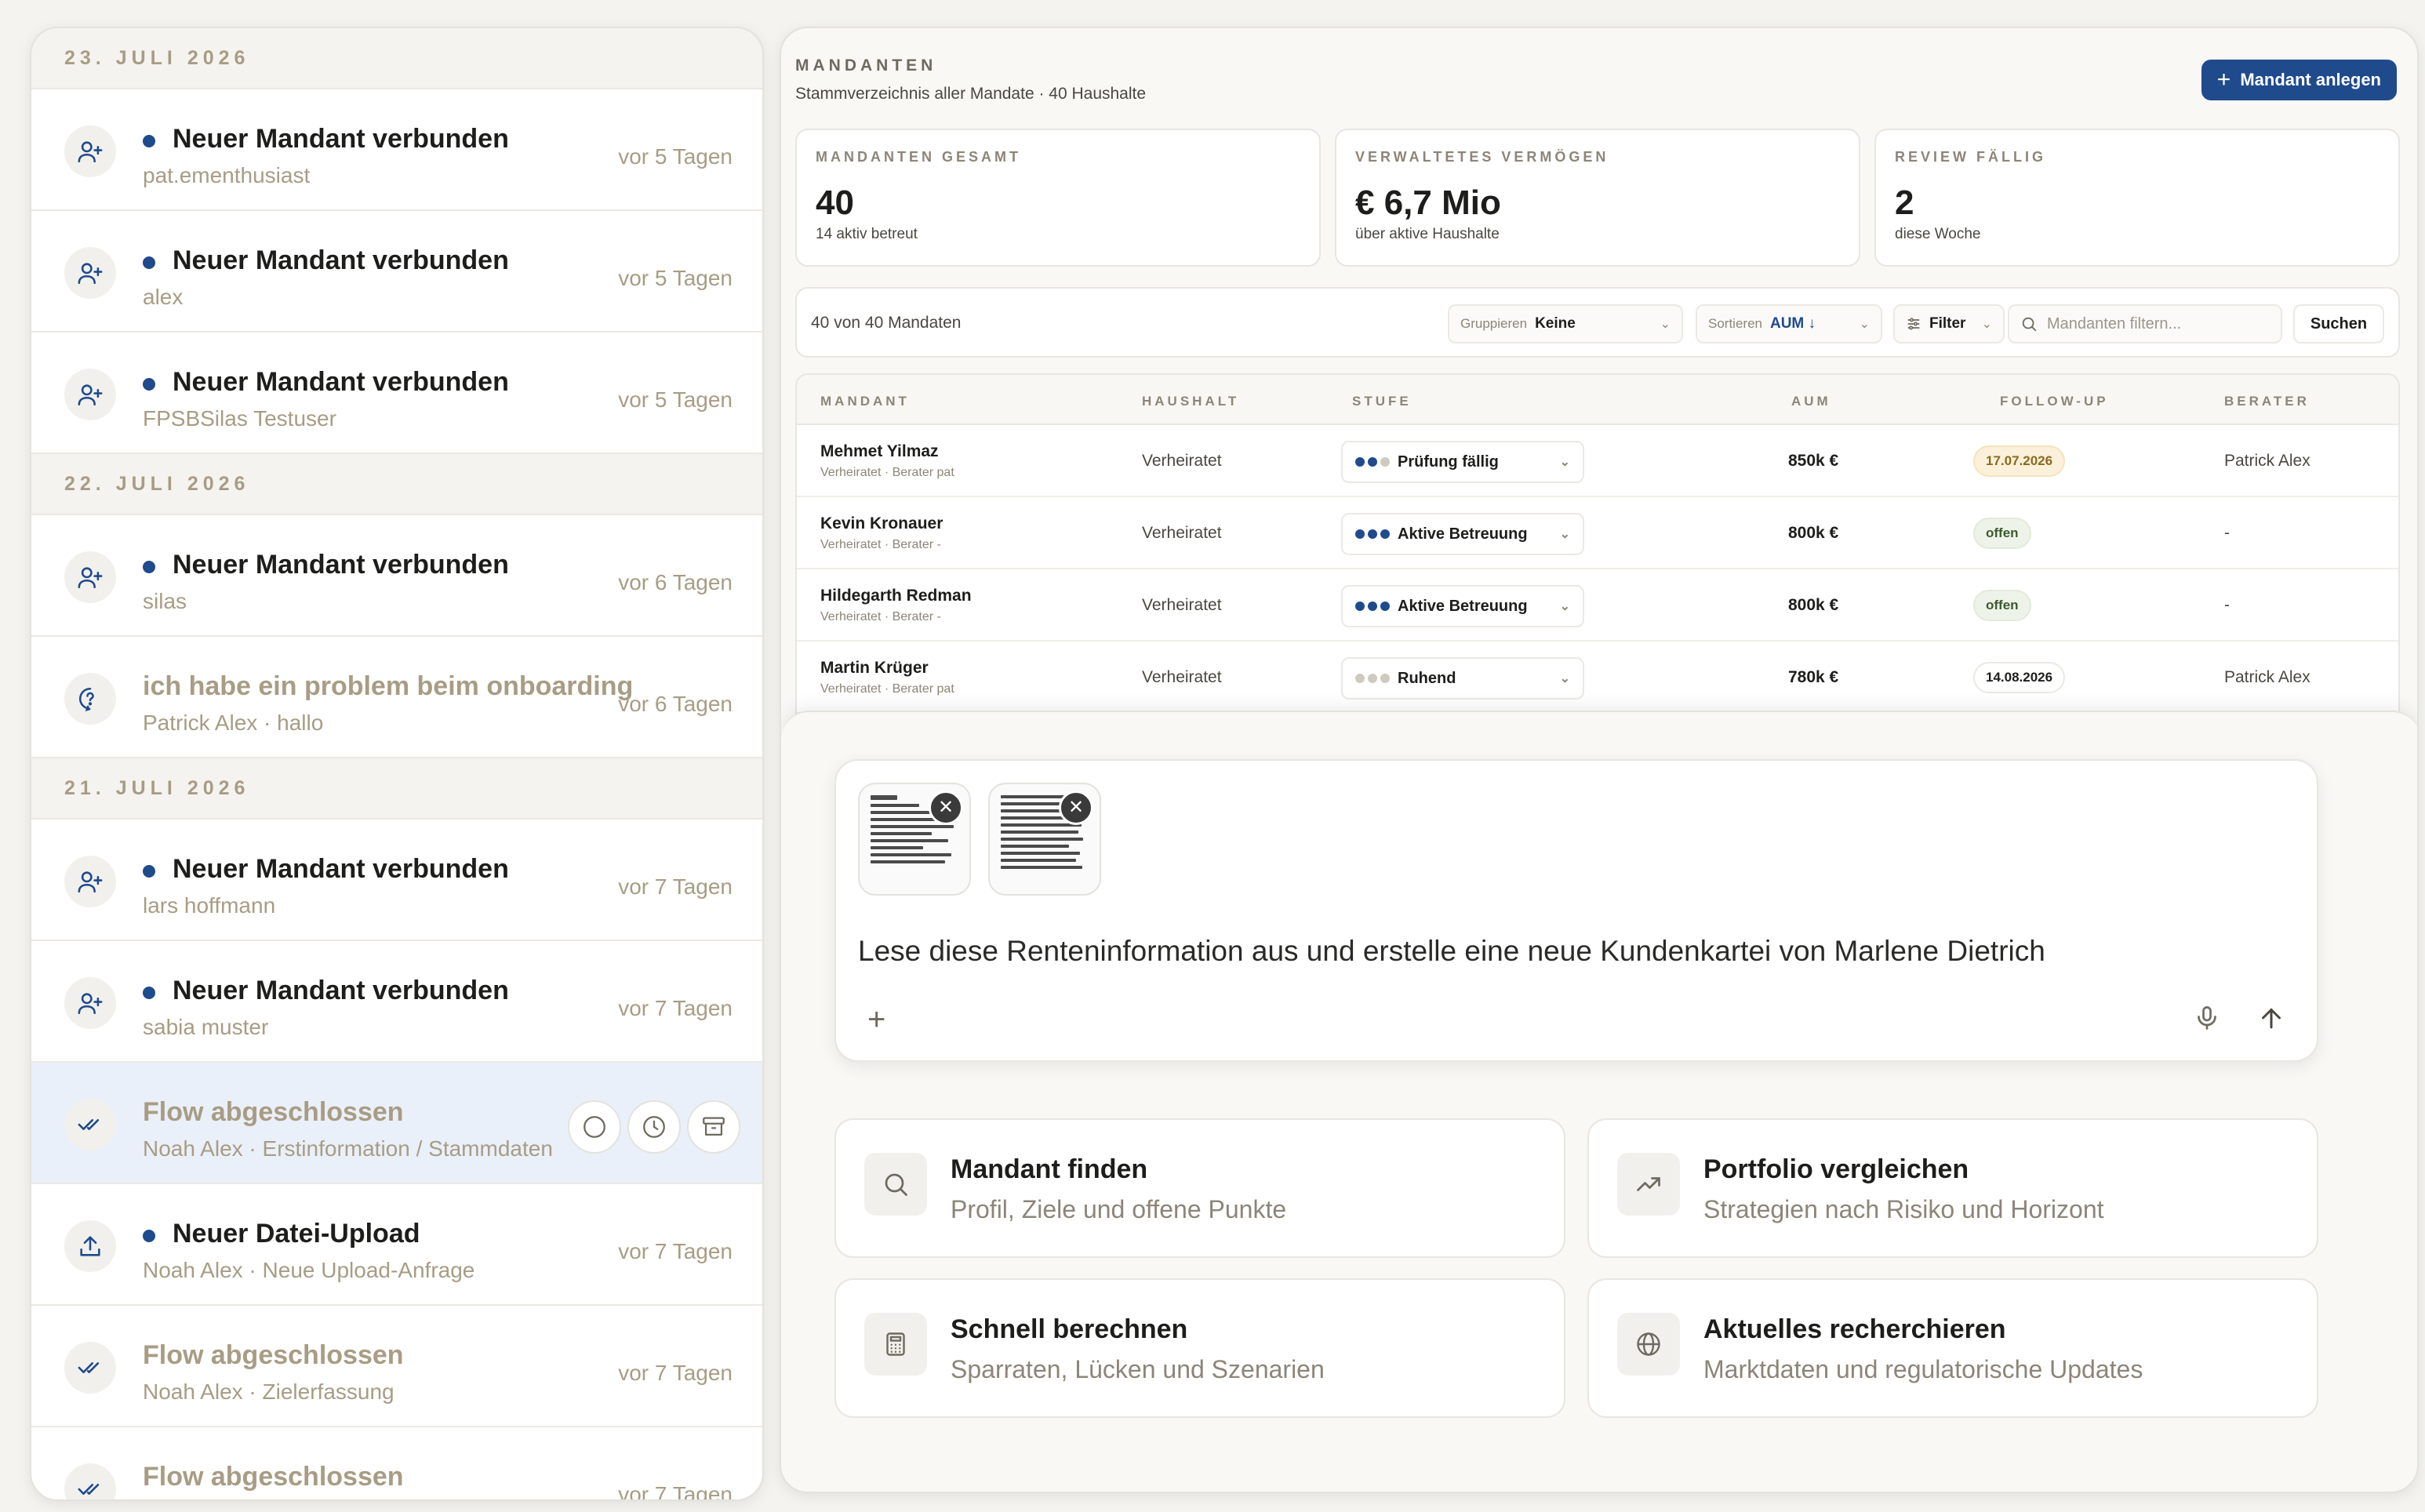  I want to click on add-attachment-button: +, so click(876, 1019).